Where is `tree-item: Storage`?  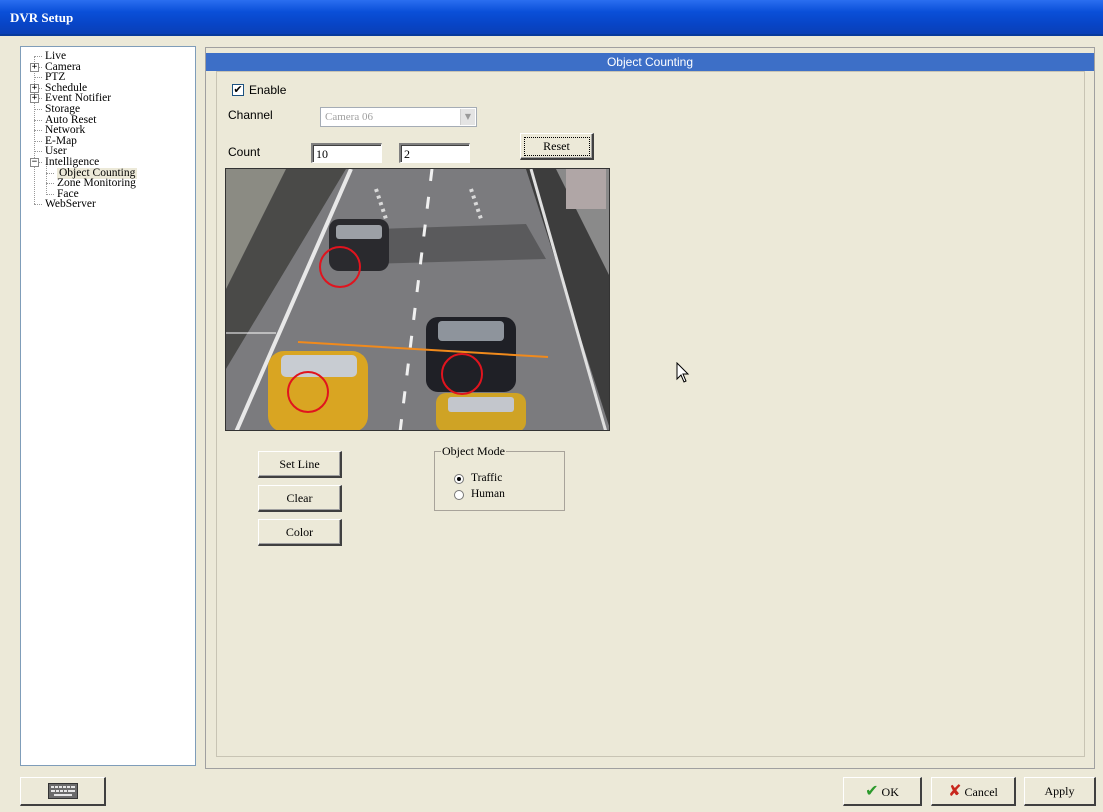 tree-item: Storage is located at coordinates (108, 109).